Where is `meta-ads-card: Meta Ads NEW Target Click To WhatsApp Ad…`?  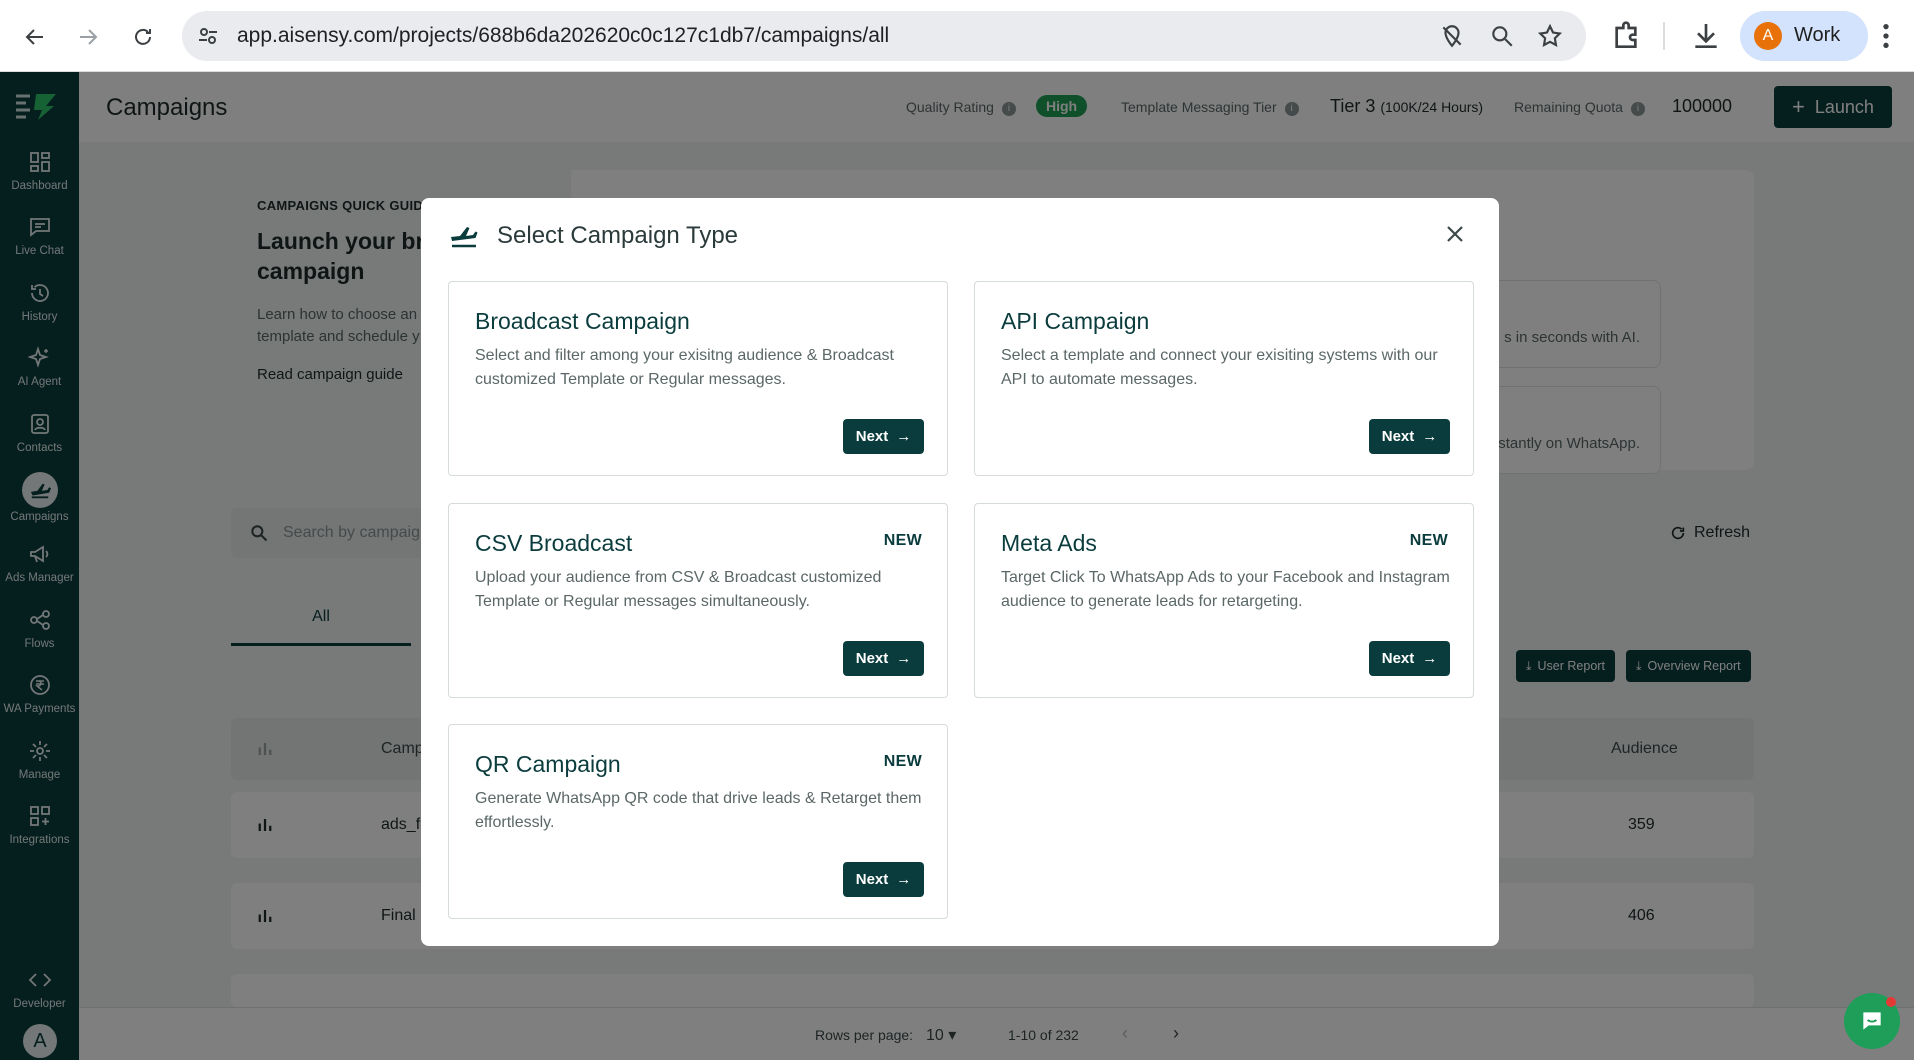
meta-ads-card: Meta Ads NEW Target Click To WhatsApp Ad… is located at coordinates (1224, 600).